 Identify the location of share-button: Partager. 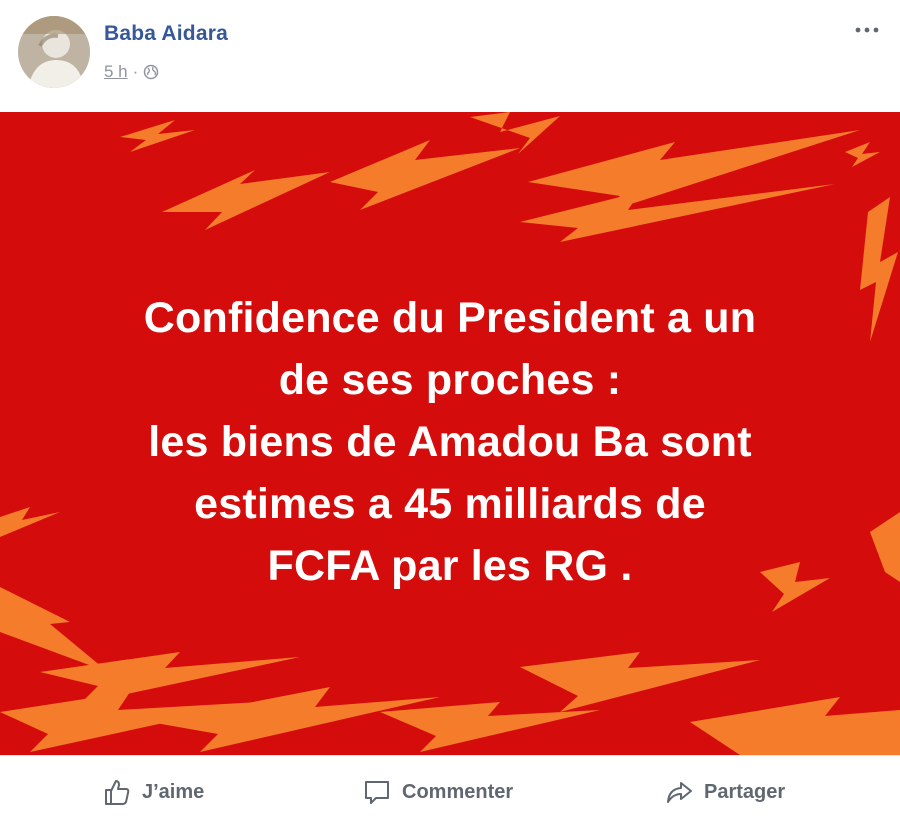
(724, 792).